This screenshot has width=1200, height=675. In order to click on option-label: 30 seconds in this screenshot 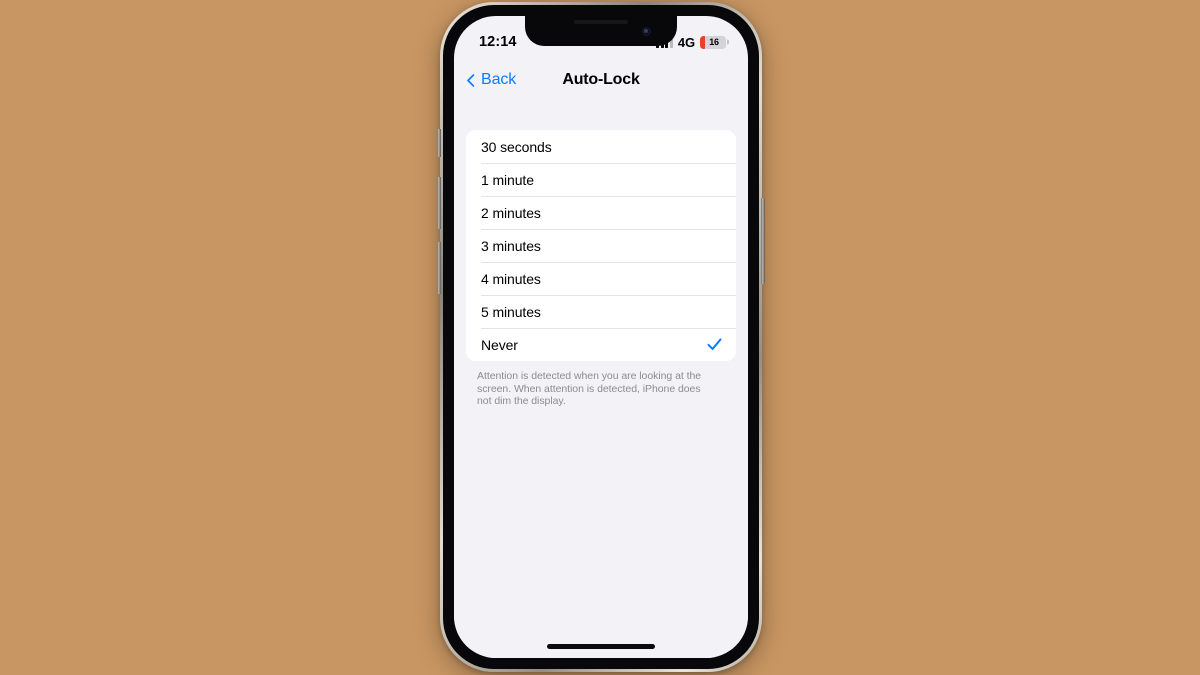, I will do `click(516, 146)`.